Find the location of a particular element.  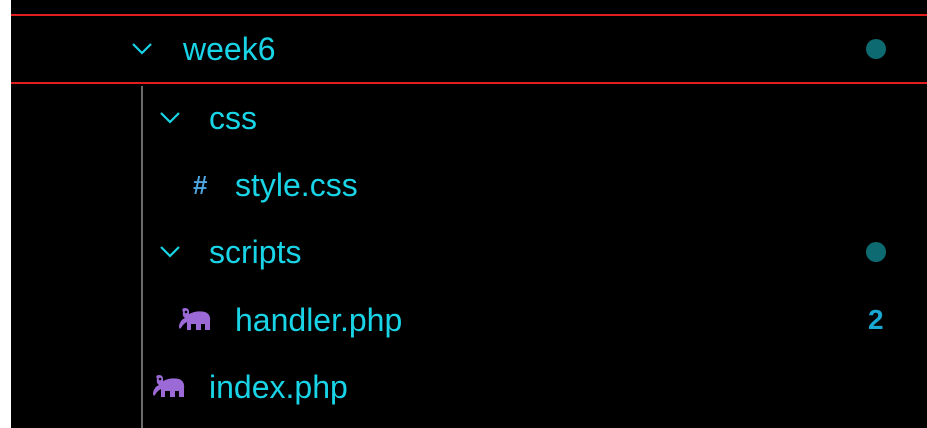

folder-label: week6 is located at coordinates (229, 49).